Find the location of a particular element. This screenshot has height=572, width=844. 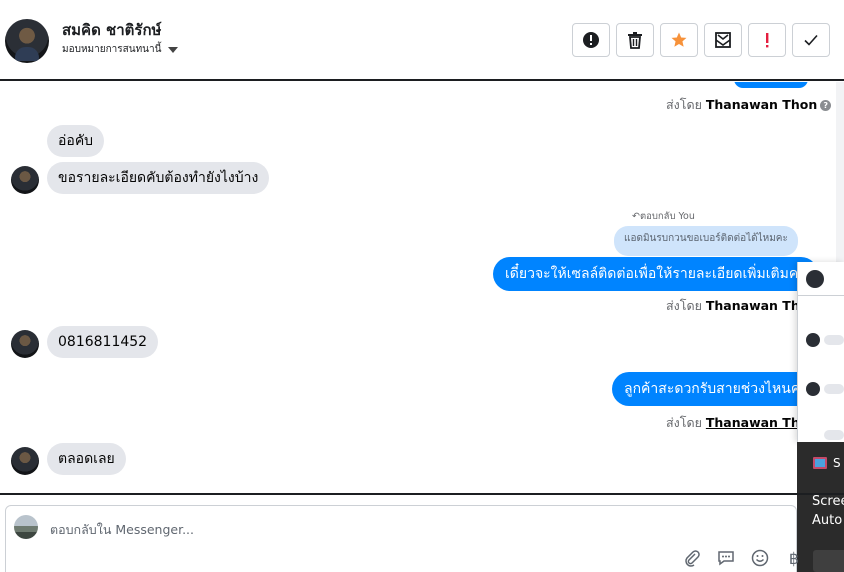

page-avatar is located at coordinates (26, 527).